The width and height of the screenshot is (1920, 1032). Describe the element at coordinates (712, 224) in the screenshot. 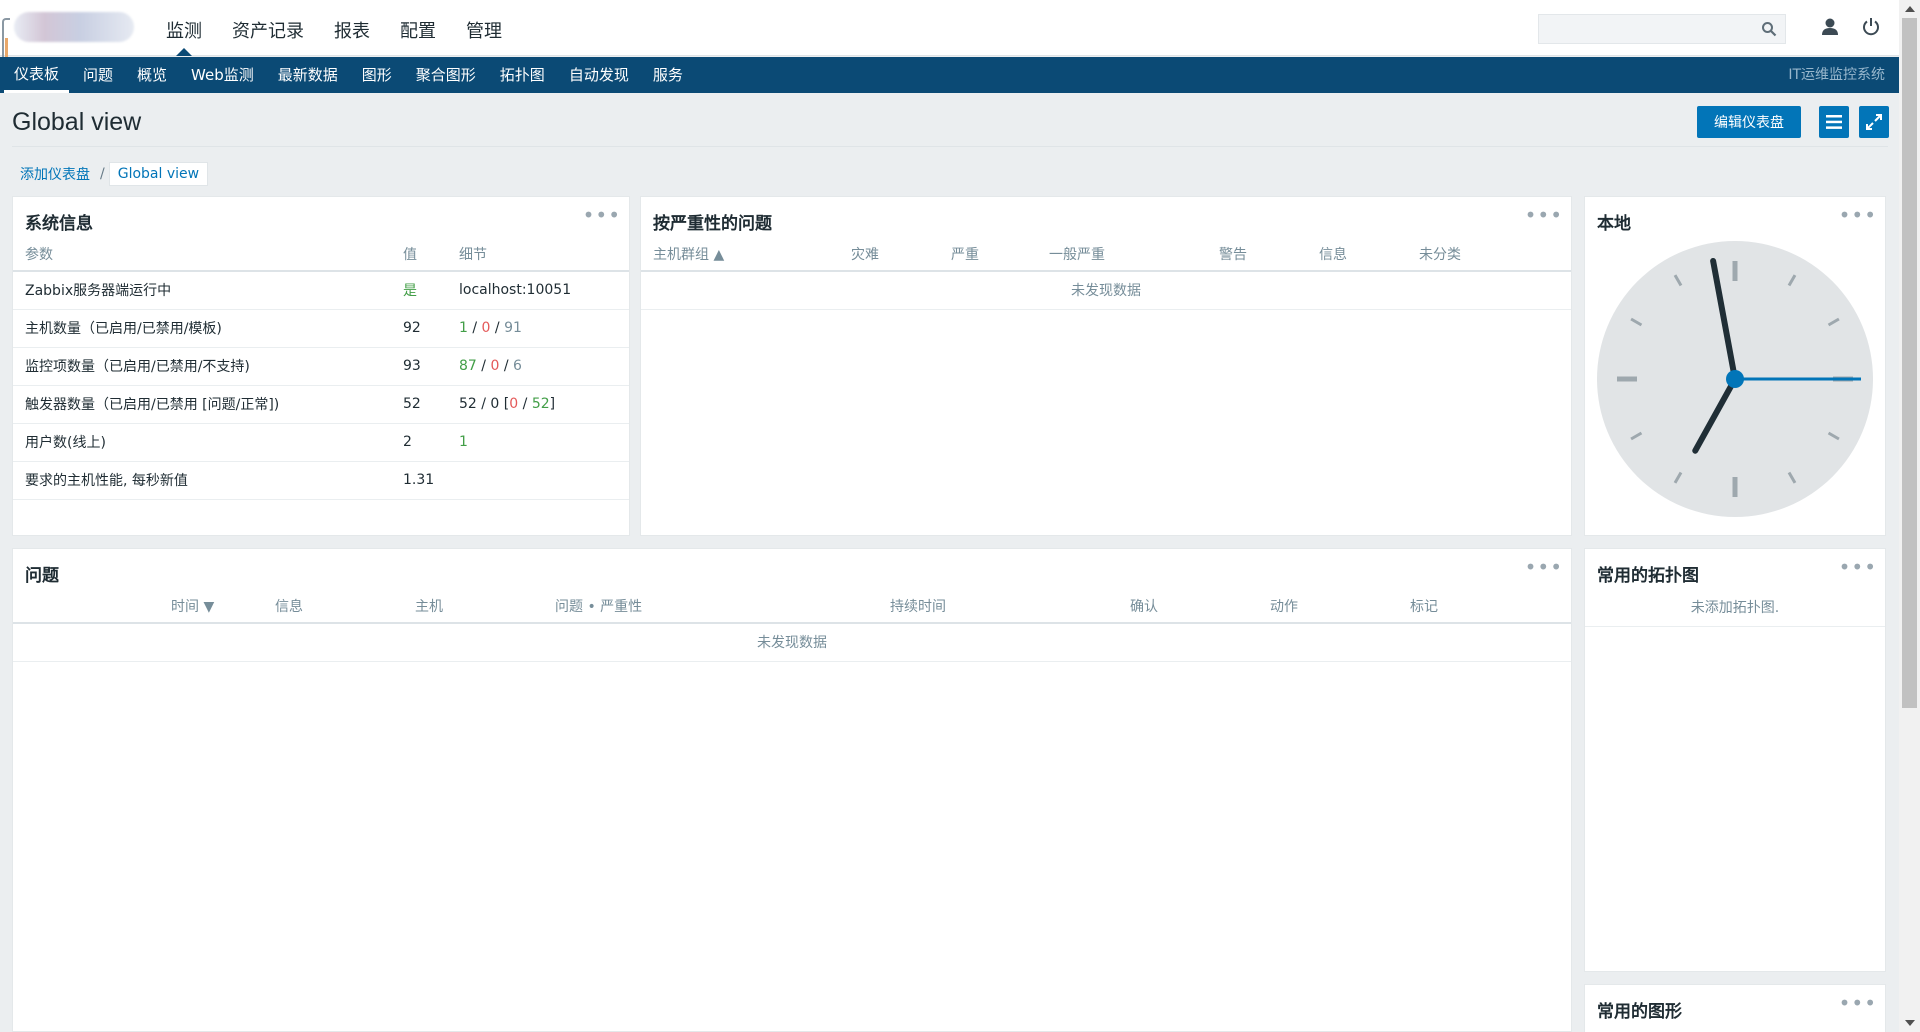

I see `widget-title: 按严重性的问题` at that location.